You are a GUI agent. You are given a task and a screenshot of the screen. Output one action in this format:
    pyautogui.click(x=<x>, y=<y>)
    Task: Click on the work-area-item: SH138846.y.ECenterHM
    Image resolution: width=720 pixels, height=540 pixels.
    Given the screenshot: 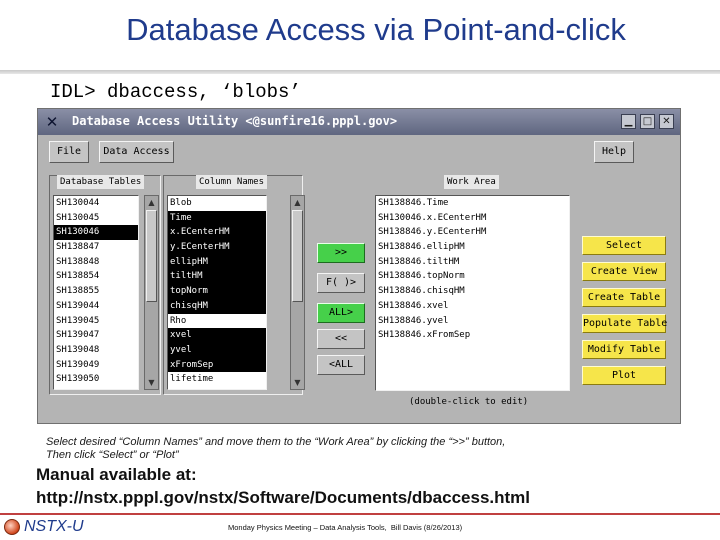 What is the action you would take?
    pyautogui.click(x=472, y=232)
    